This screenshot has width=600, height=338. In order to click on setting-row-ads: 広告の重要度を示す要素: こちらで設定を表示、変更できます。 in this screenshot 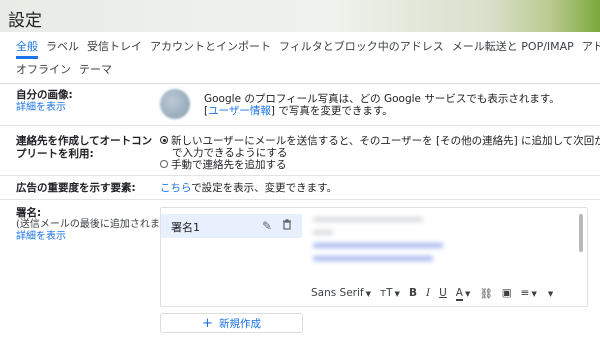, I will do `click(300, 188)`.